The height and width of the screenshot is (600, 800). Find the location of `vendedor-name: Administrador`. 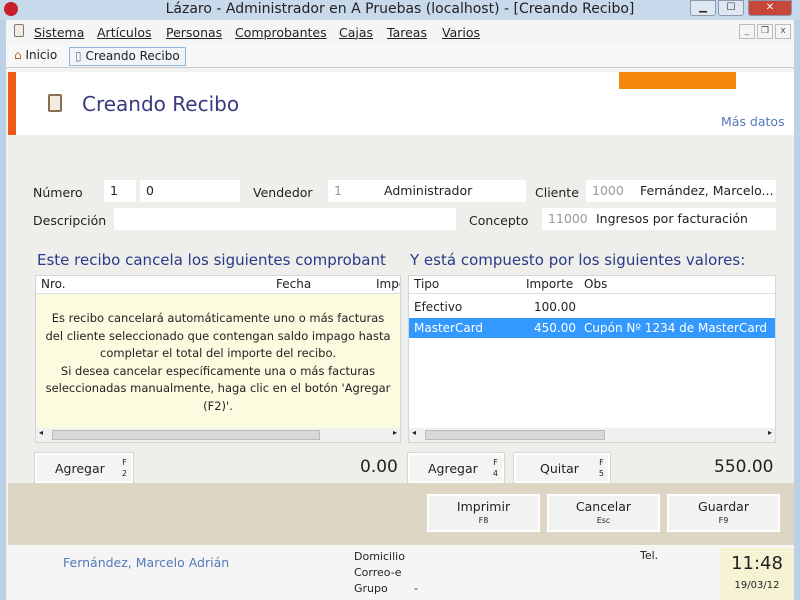

vendedor-name: Administrador is located at coordinates (428, 190).